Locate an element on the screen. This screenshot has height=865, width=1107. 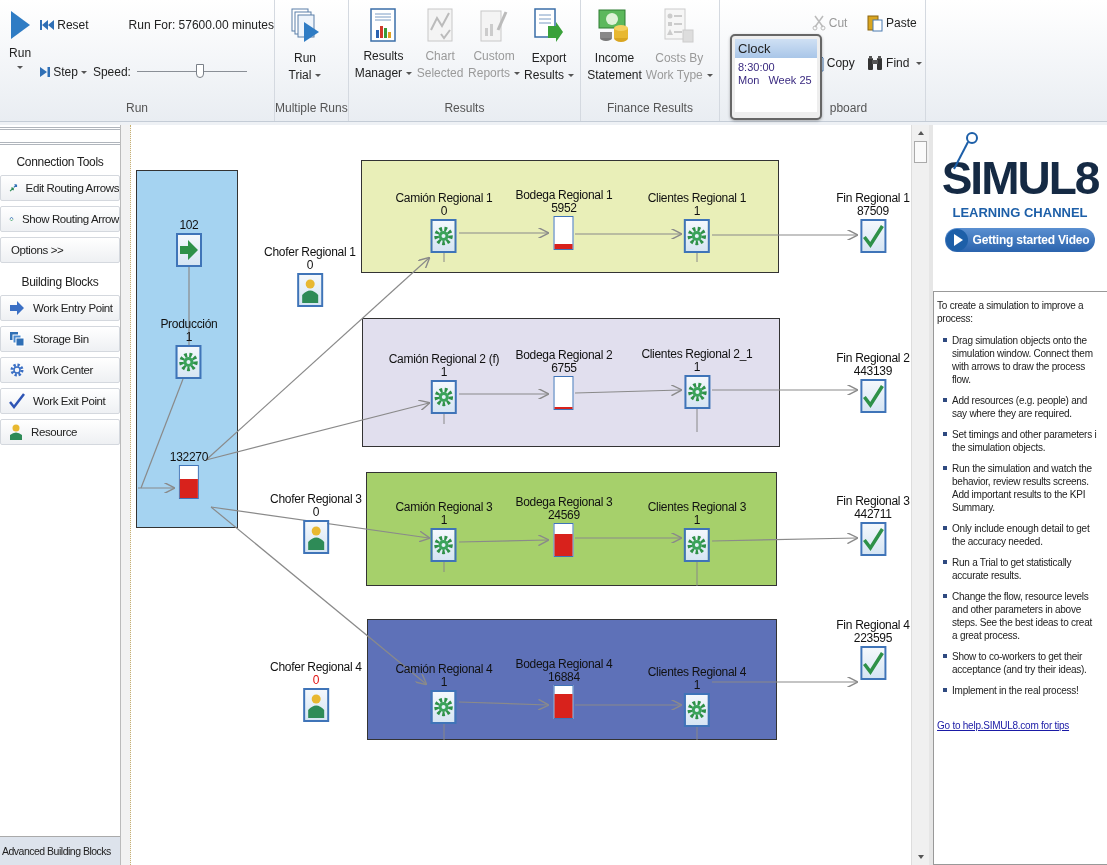
help-link: Go to help.SIMUL8.com for tips is located at coordinates (1003, 725).